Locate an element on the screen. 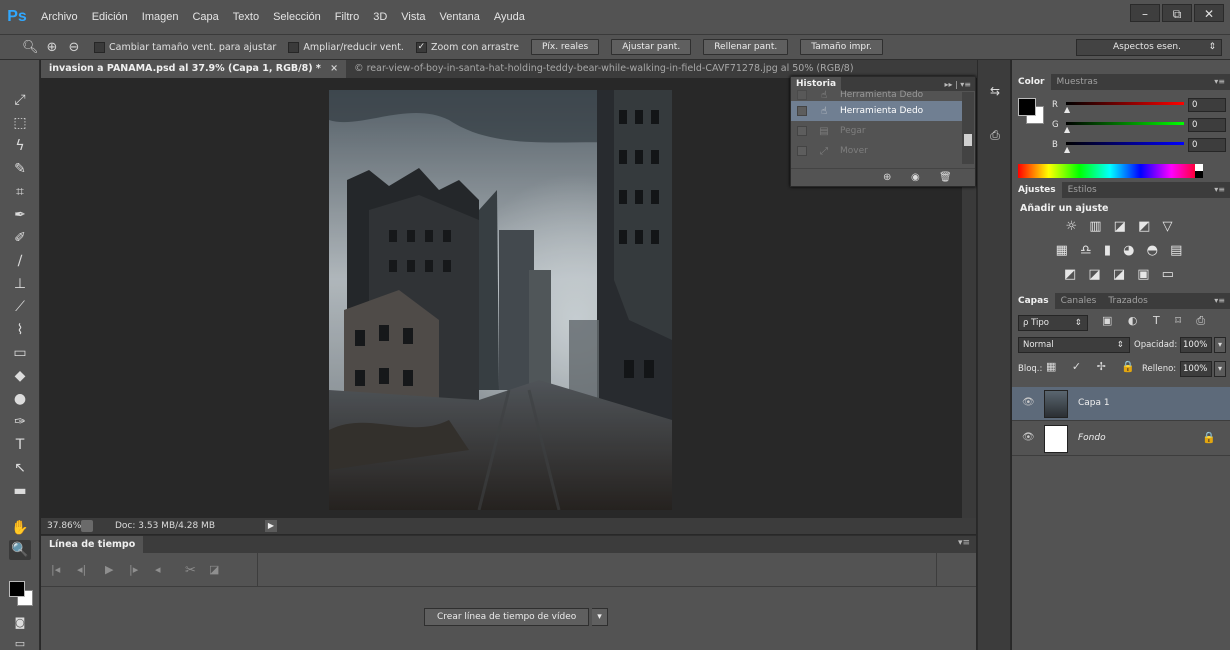  history-panel-icon: ⇆ is located at coordinates (995, 91).